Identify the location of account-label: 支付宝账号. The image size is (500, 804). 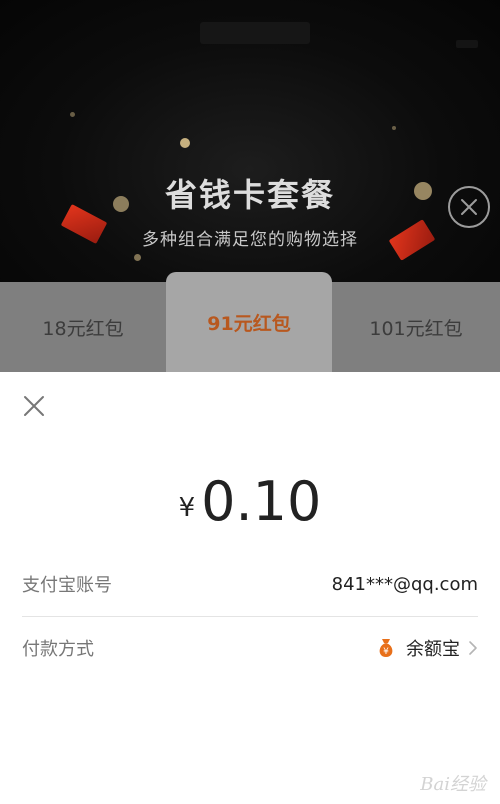
(67, 585).